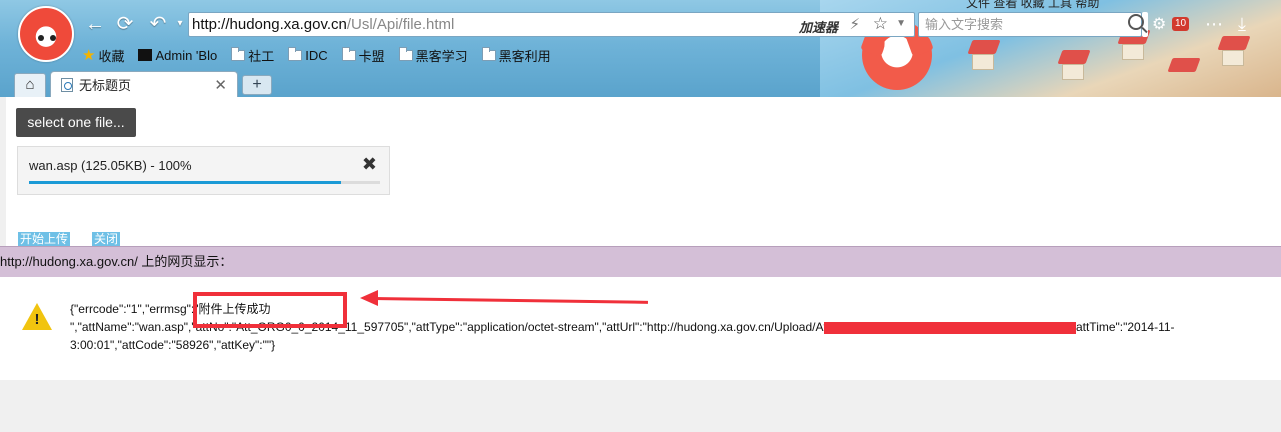 The width and height of the screenshot is (1281, 432). What do you see at coordinates (369, 298) in the screenshot?
I see `annotation-arrow-head` at bounding box center [369, 298].